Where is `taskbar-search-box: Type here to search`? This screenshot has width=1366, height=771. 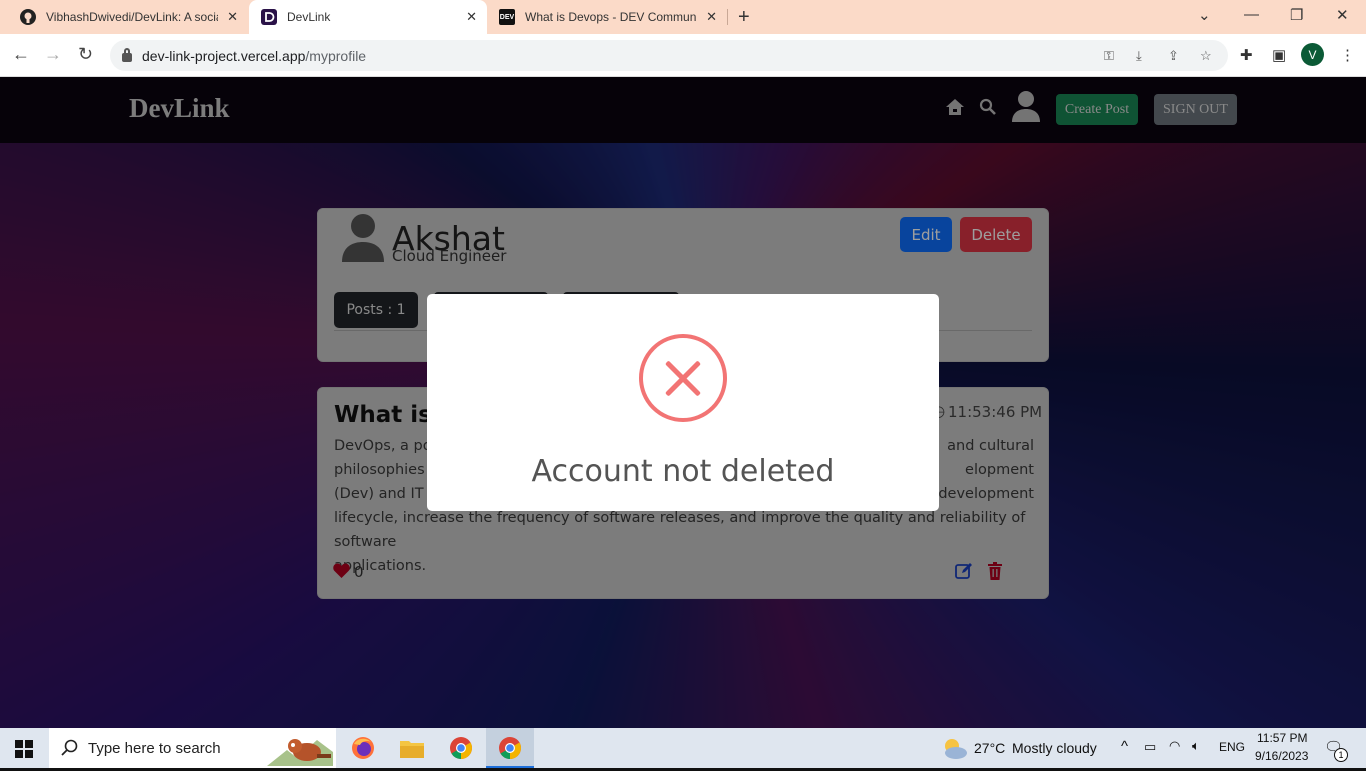
taskbar-search-box: Type here to search is located at coordinates (192, 748).